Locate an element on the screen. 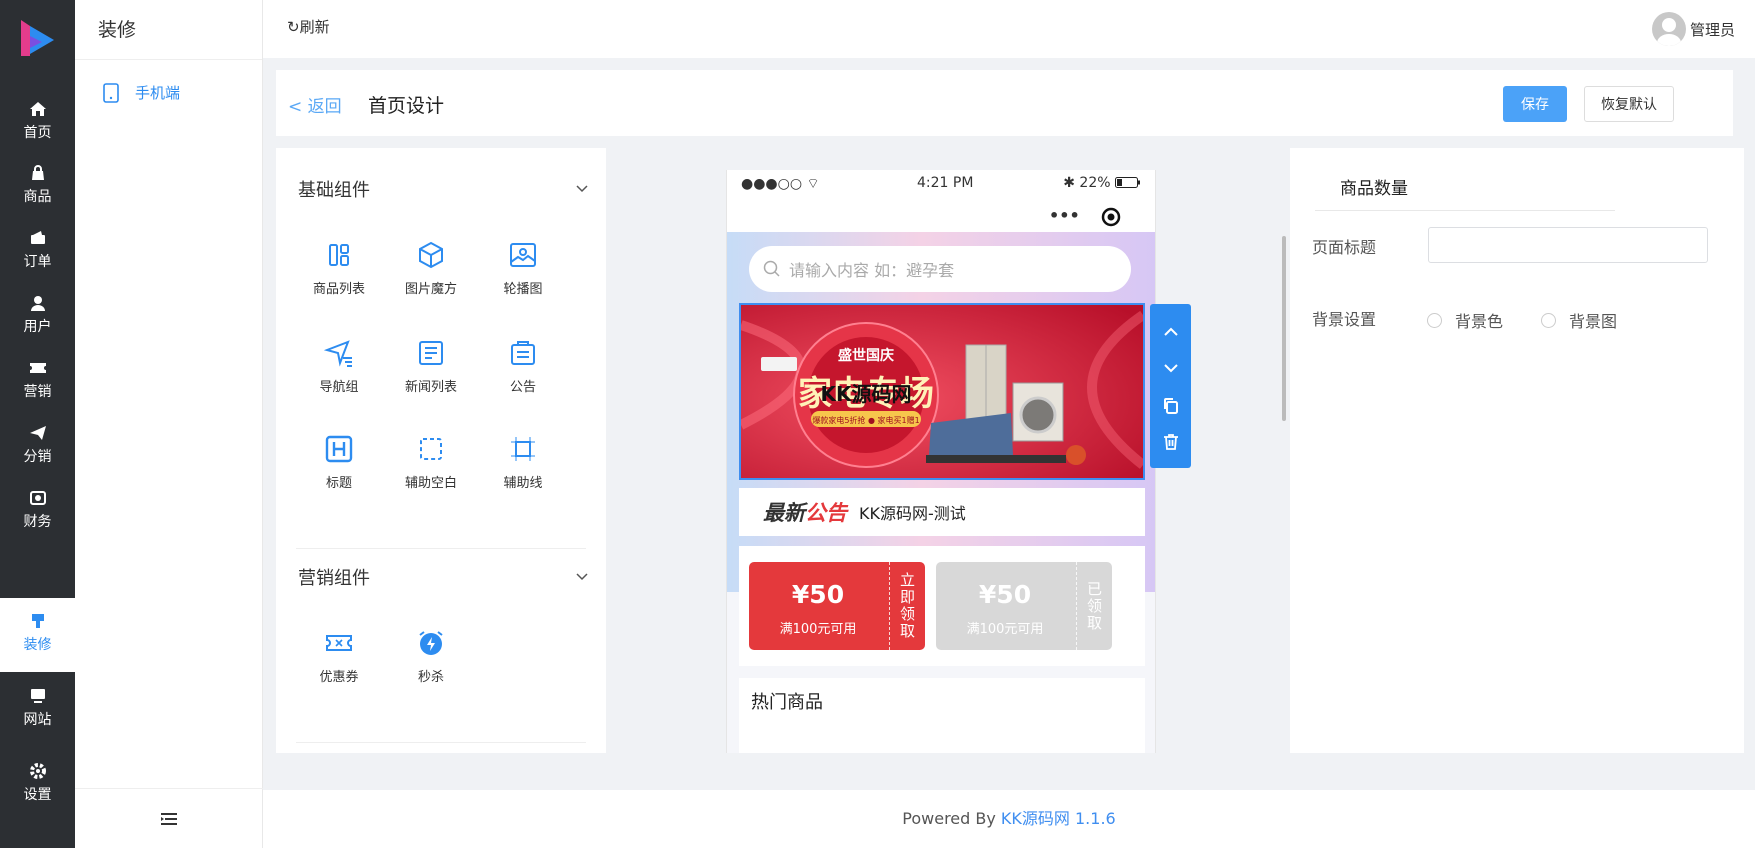  coupon-card: ¥50 满100元可用 立即领取 is located at coordinates (837, 606).